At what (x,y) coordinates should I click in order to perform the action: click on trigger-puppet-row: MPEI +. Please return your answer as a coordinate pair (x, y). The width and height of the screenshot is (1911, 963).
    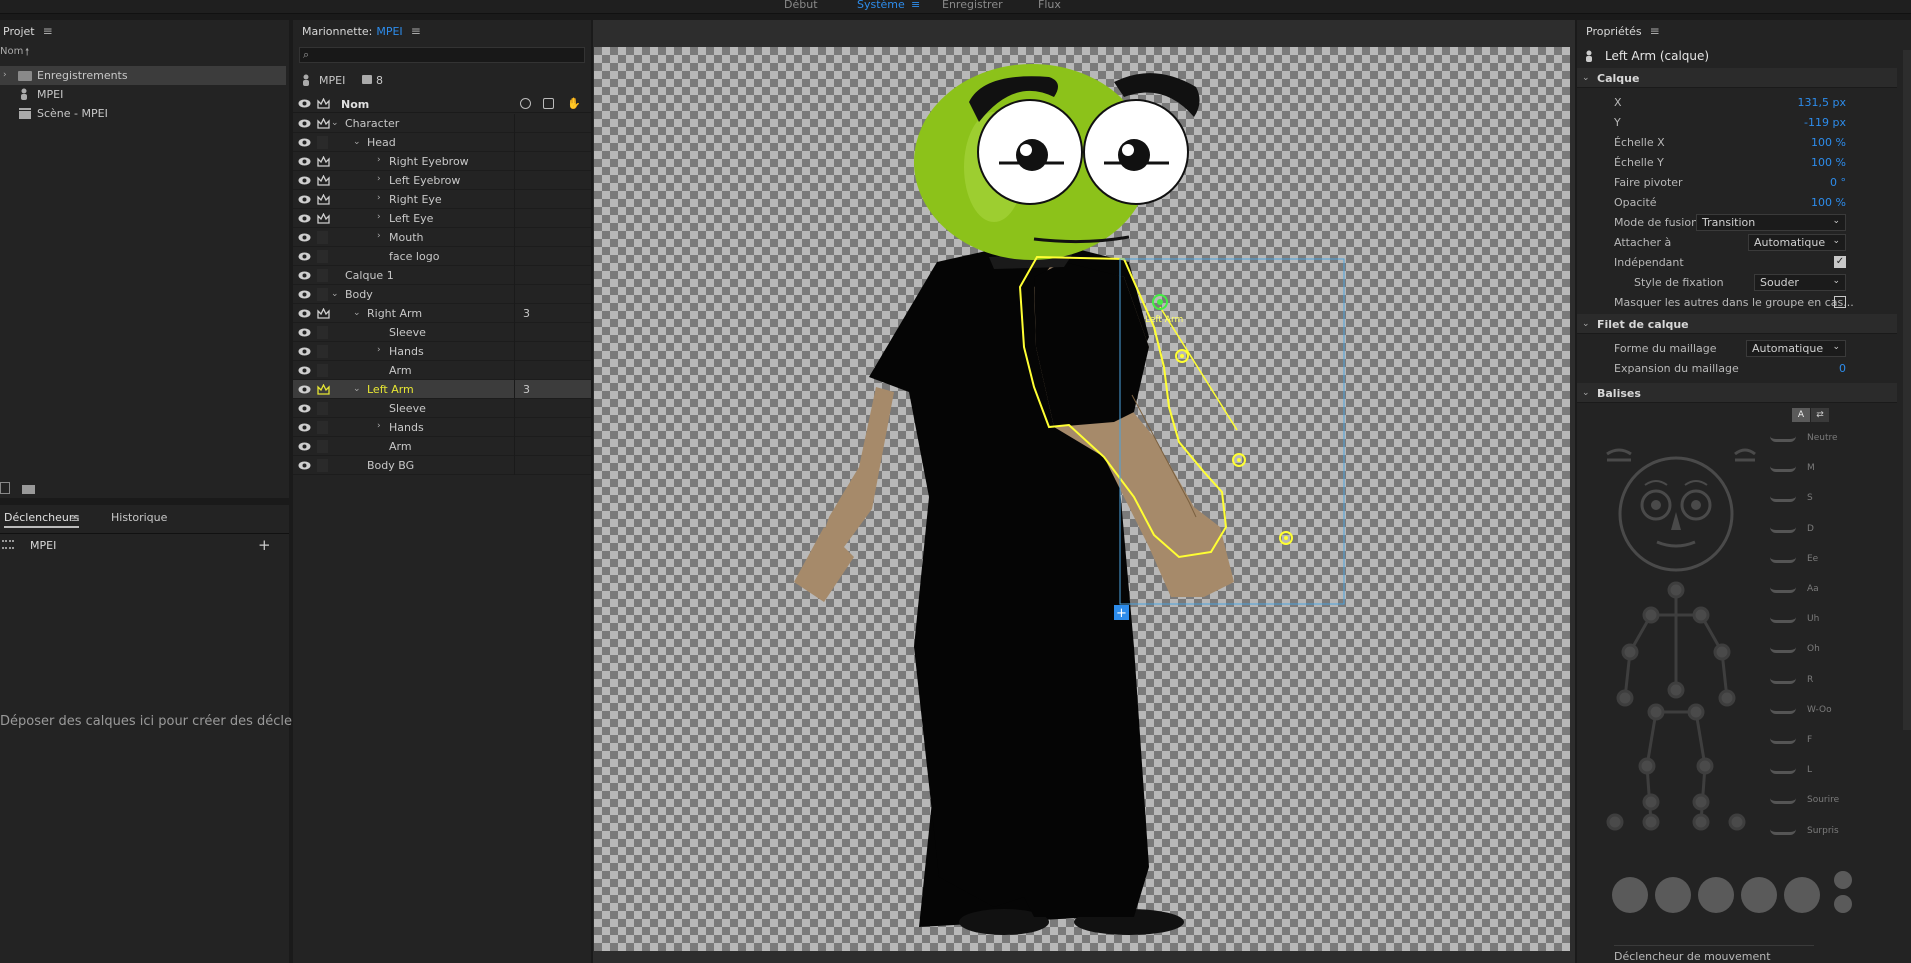
    Looking at the image, I should click on (144, 545).